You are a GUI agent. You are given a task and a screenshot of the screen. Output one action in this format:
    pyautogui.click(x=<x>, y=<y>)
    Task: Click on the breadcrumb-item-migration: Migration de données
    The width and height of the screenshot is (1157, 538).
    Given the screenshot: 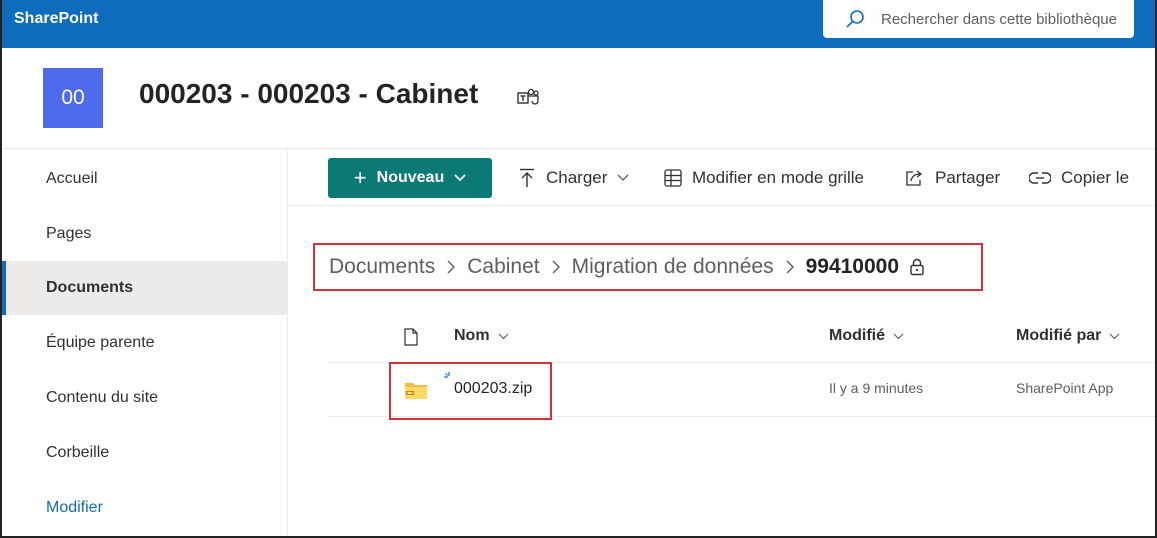 What is the action you would take?
    pyautogui.click(x=673, y=267)
    